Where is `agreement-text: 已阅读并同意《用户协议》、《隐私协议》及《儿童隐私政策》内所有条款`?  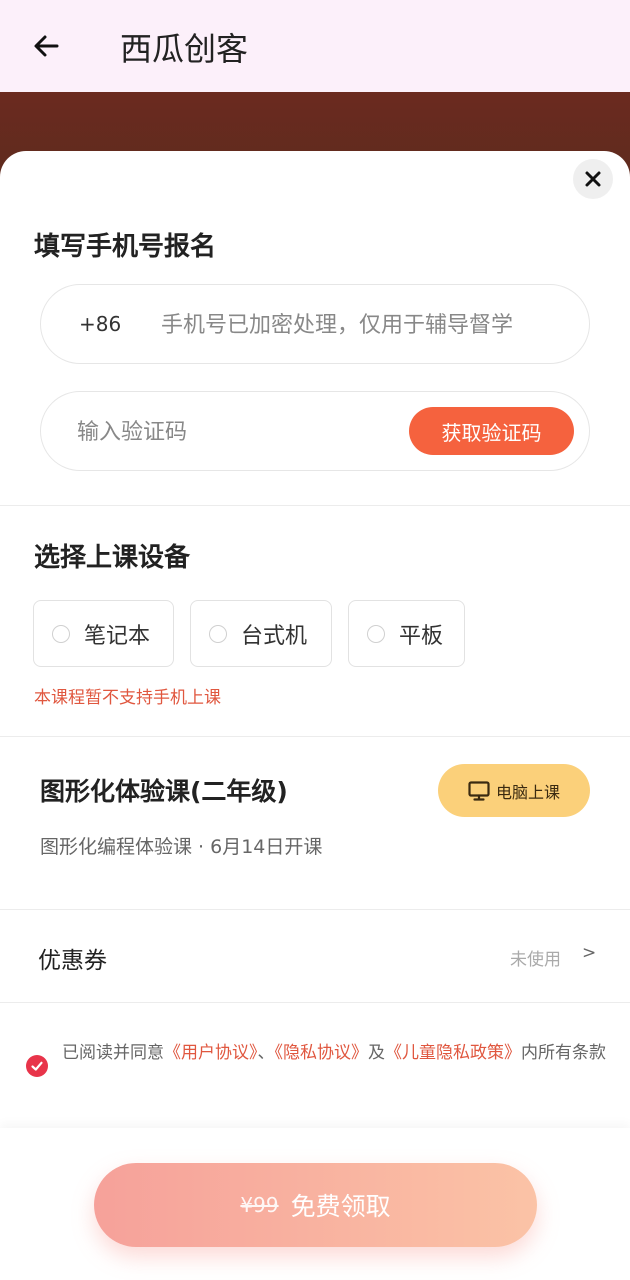
agreement-text: 已阅读并同意《用户协议》、《隐私协议》及《儿童隐私政策》内所有条款 is located at coordinates (342, 1053).